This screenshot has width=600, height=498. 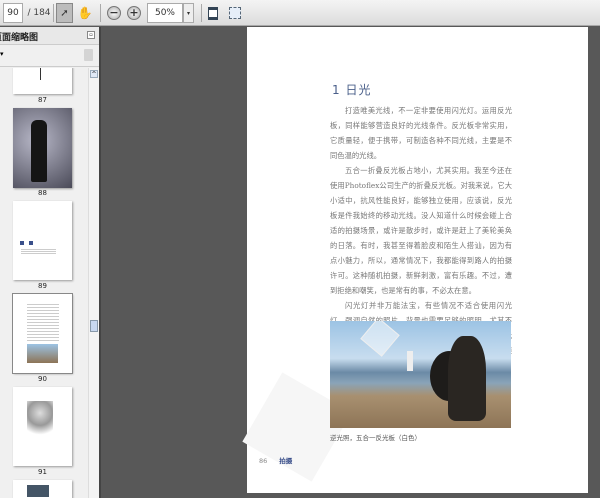 What do you see at coordinates (275, 460) in the screenshot?
I see `page-footer: 86 拍摄` at bounding box center [275, 460].